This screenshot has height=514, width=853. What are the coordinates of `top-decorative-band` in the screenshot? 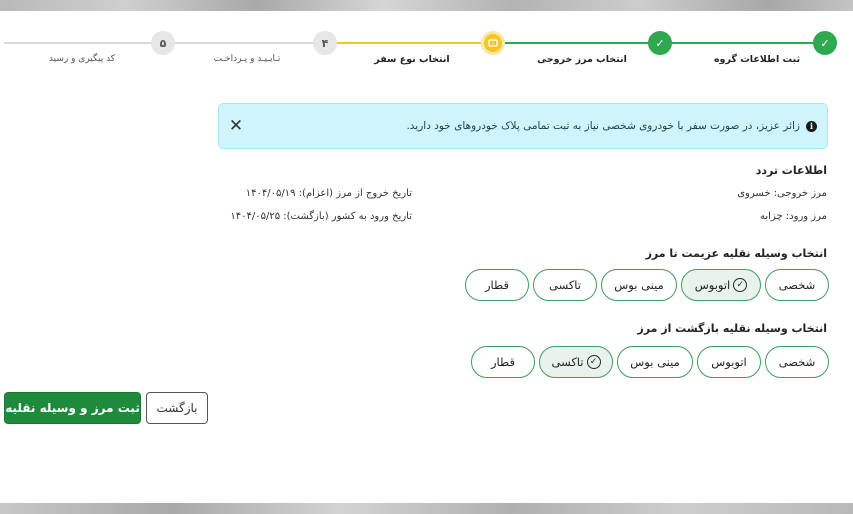 It's located at (426, 5).